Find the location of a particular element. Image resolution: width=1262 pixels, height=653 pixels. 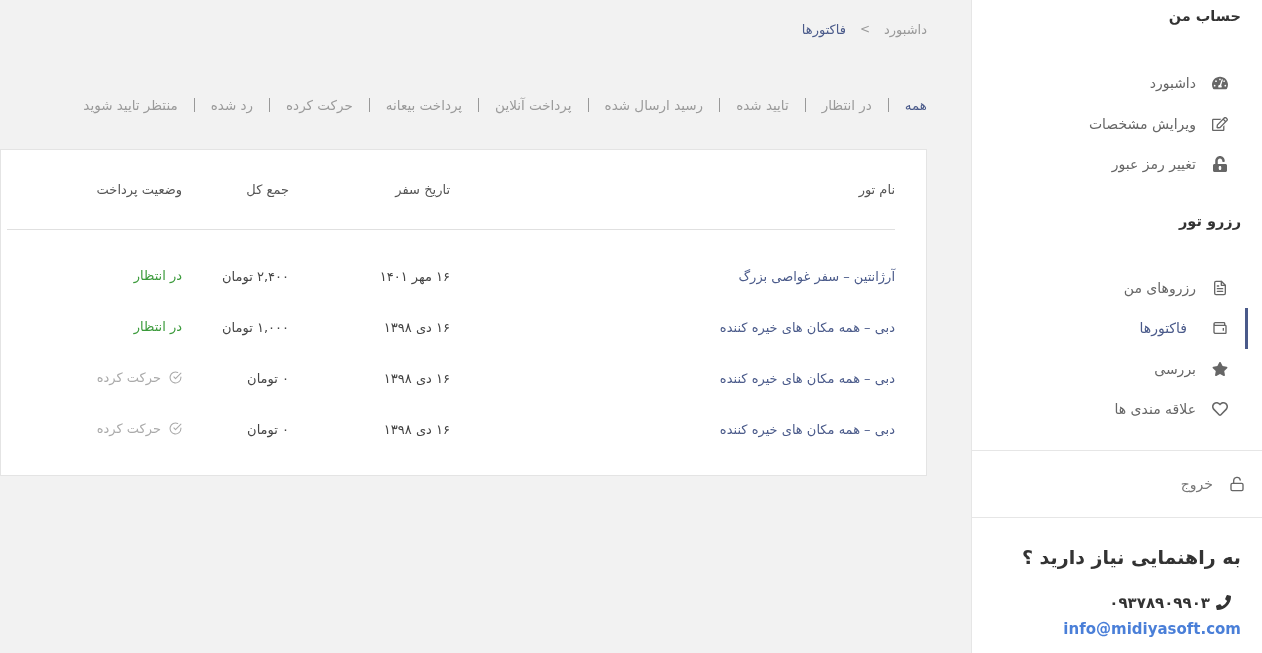

sidebar-heading: رزرو تور is located at coordinates (1209, 221).